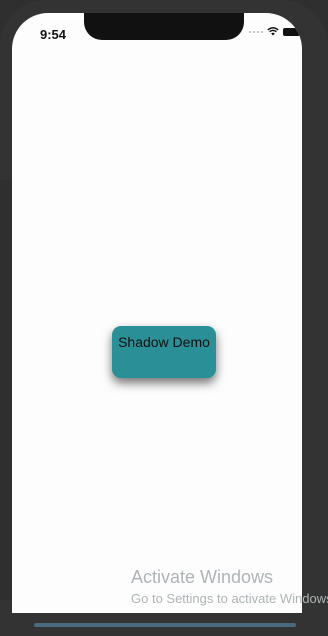 This screenshot has height=636, width=328. Describe the element at coordinates (256, 31) in the screenshot. I see `signal-icon` at that location.